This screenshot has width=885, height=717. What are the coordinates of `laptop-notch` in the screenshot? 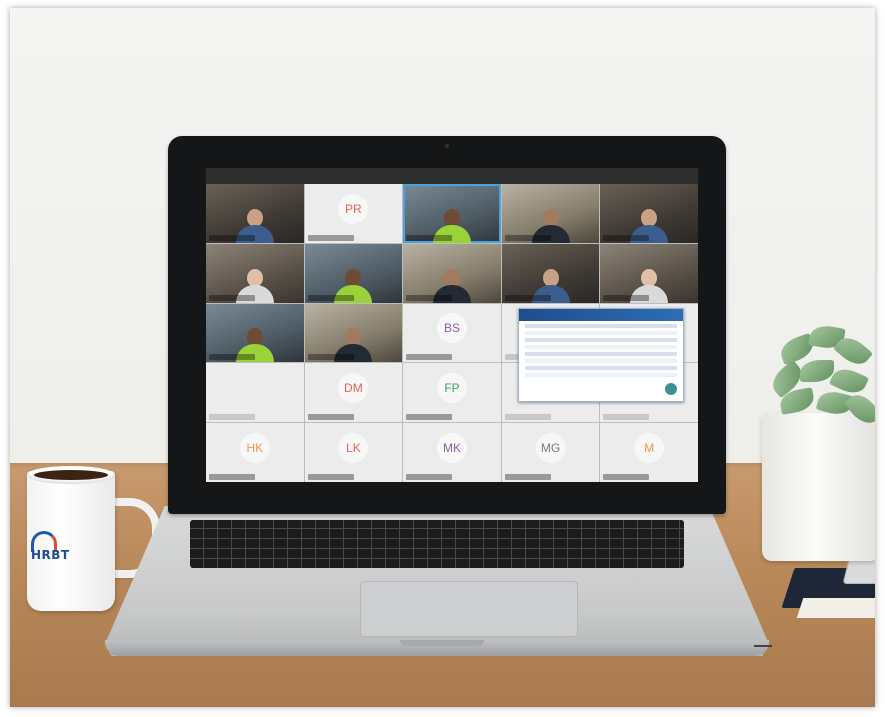 It's located at (442, 643).